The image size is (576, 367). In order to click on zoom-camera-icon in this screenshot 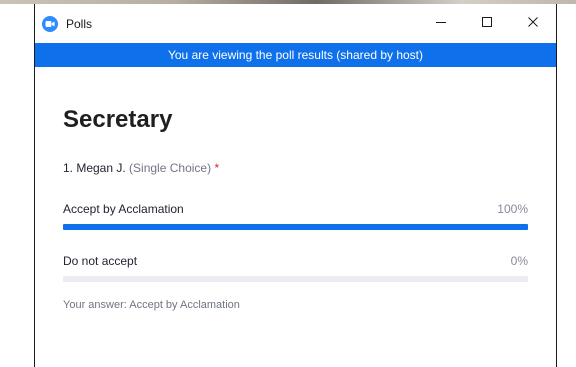, I will do `click(50, 23)`.